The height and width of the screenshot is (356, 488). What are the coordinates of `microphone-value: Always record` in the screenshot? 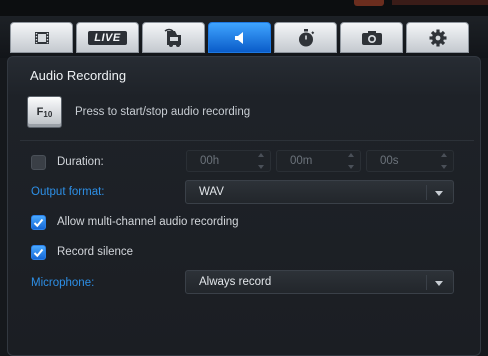 It's located at (235, 282).